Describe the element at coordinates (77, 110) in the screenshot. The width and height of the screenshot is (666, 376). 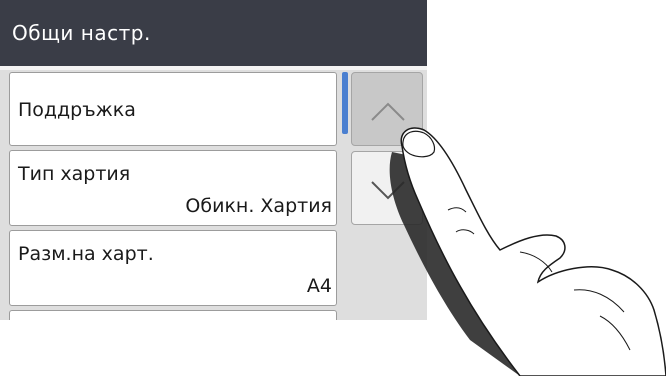
I see `menu-item-label: Поддръжка` at that location.